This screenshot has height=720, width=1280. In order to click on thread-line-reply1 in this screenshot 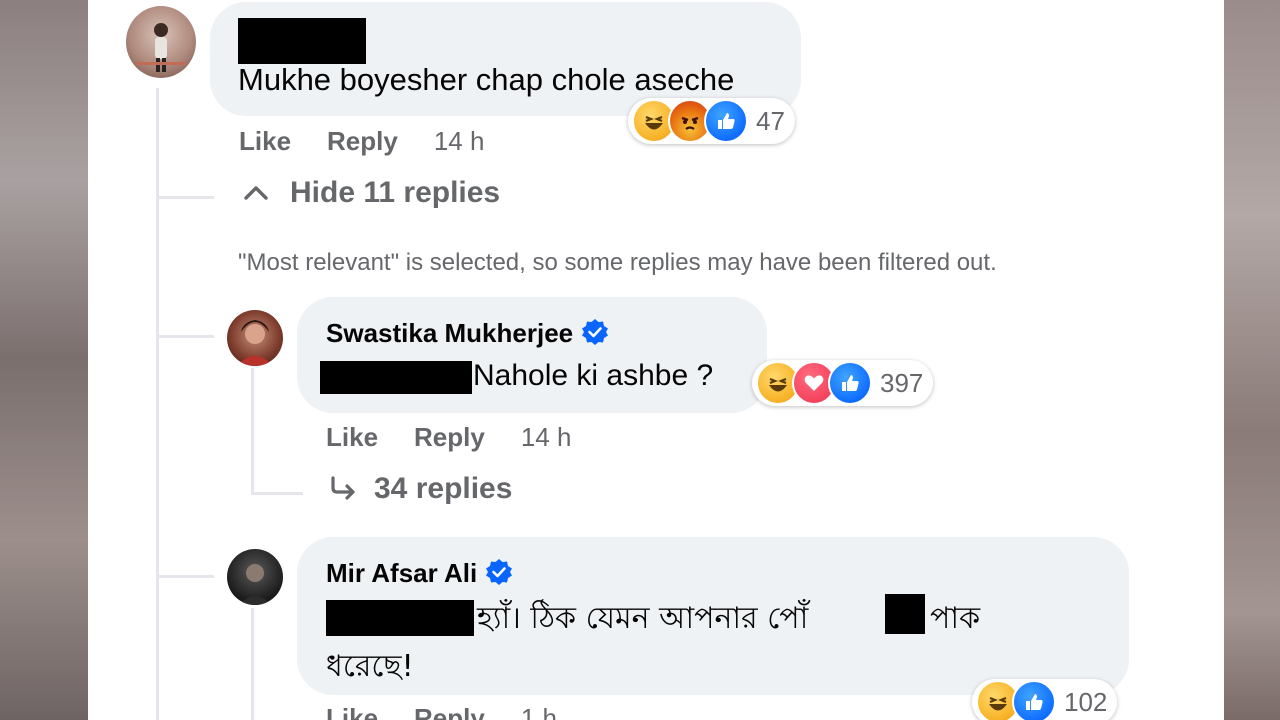, I will do `click(252, 431)`.